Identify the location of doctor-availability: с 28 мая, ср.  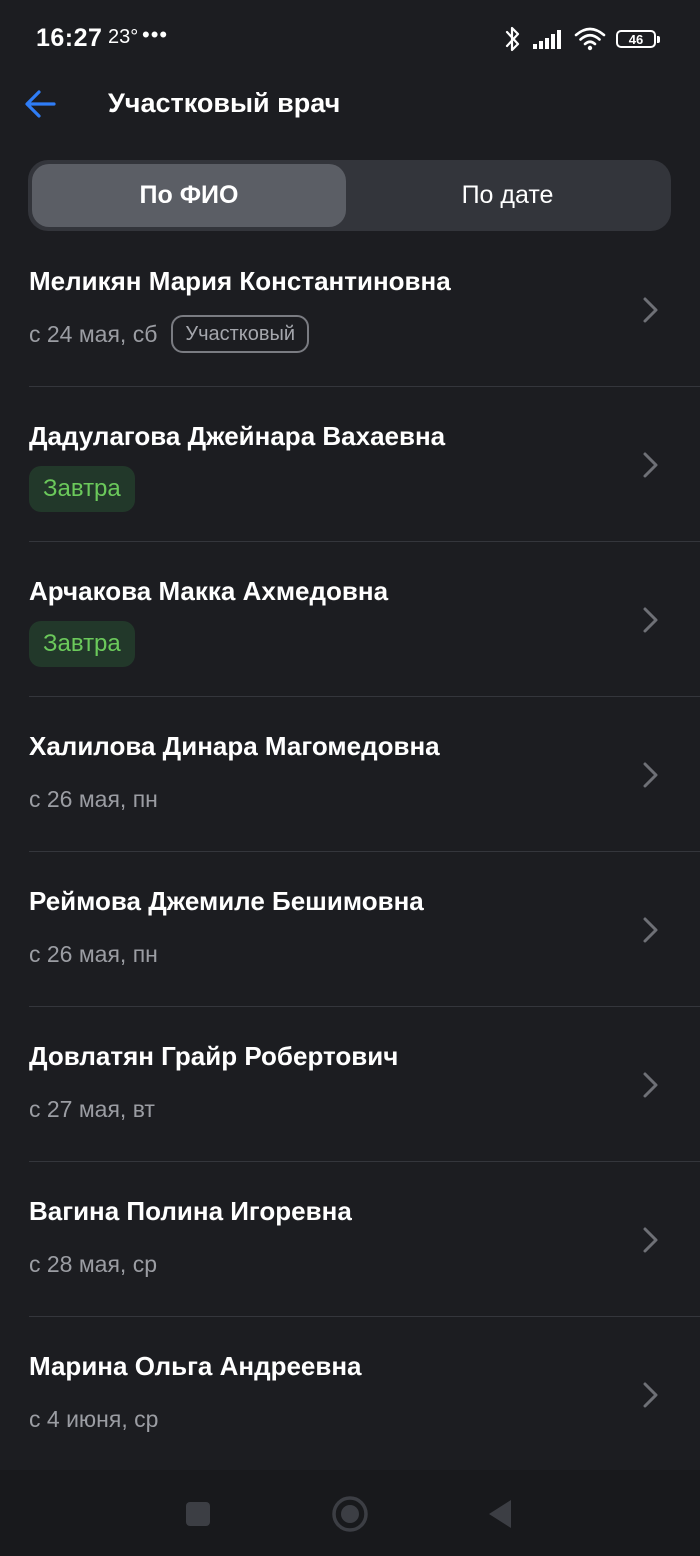
(93, 1264).